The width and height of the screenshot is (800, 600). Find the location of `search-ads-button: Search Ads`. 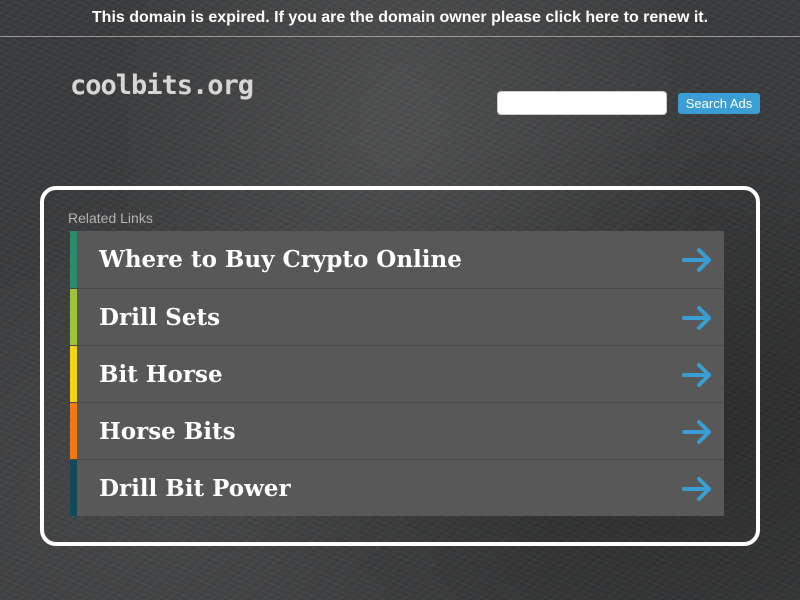

search-ads-button: Search Ads is located at coordinates (719, 103).